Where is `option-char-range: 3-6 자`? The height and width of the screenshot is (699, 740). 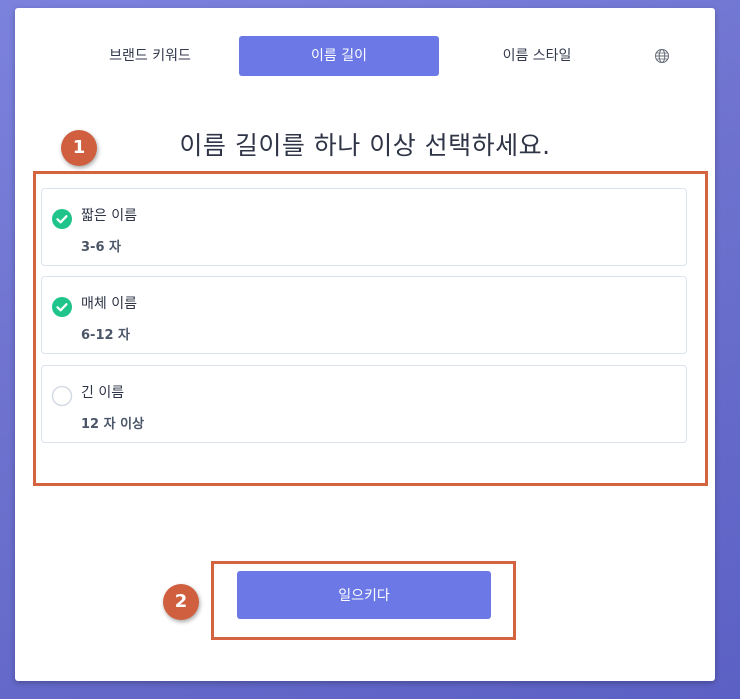
option-char-range: 3-6 자 is located at coordinates (101, 247).